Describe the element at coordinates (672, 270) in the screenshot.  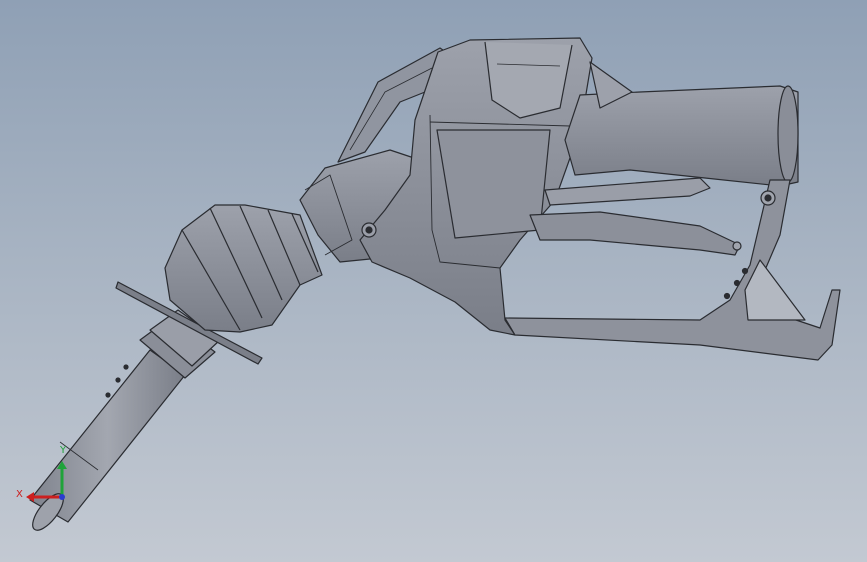
I see `trigger-lever` at that location.